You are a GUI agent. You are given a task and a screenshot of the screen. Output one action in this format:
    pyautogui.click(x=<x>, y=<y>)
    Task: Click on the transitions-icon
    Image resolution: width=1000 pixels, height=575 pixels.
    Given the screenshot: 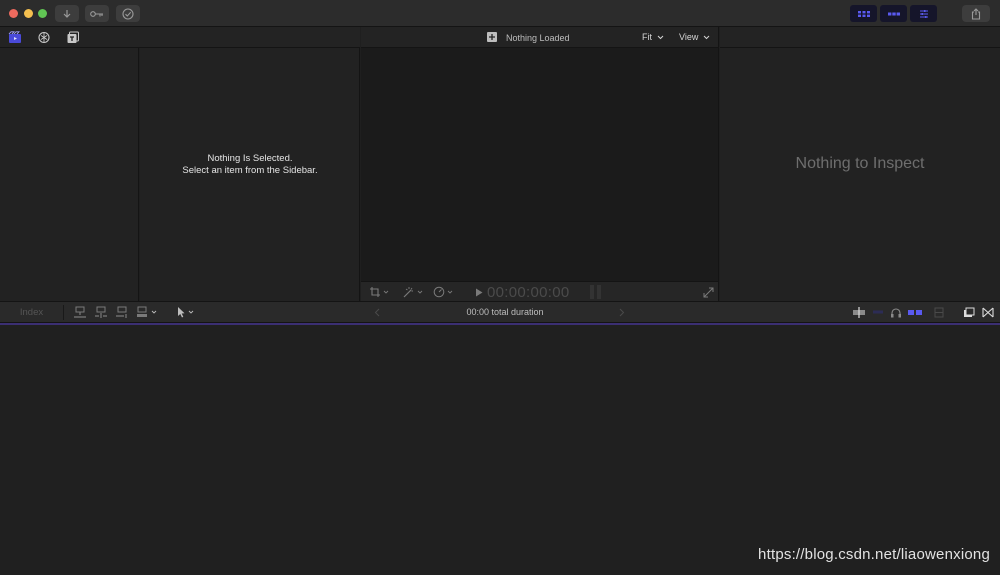 What is the action you would take?
    pyautogui.click(x=988, y=312)
    